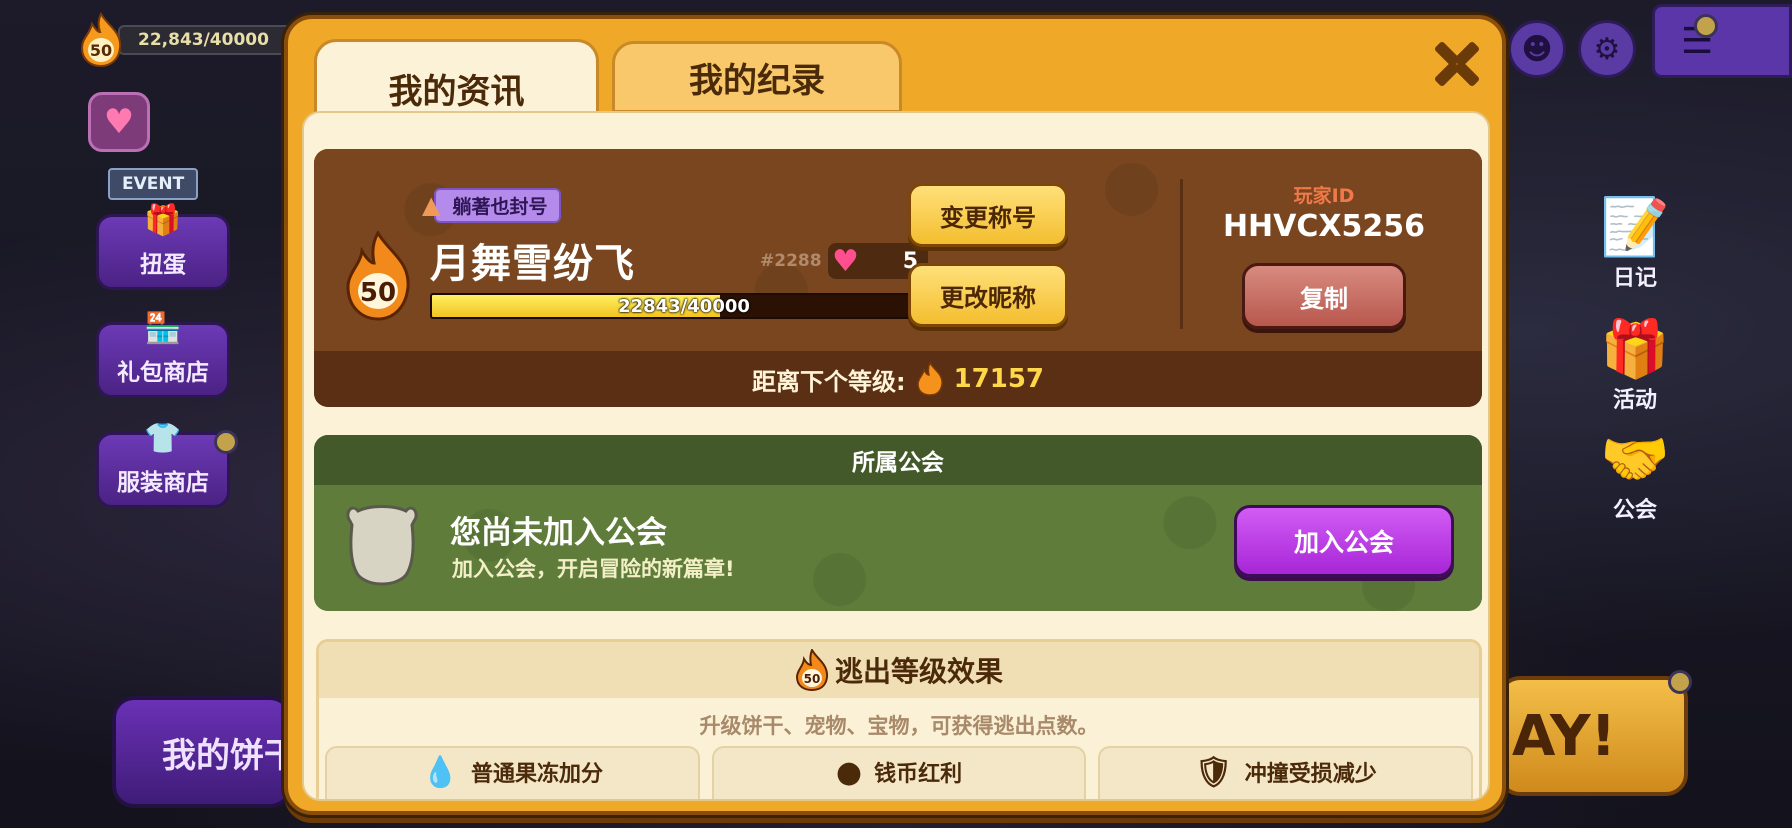 The height and width of the screenshot is (828, 1792). What do you see at coordinates (163, 373) in the screenshot?
I see `package-shop-label: 礼包商店` at bounding box center [163, 373].